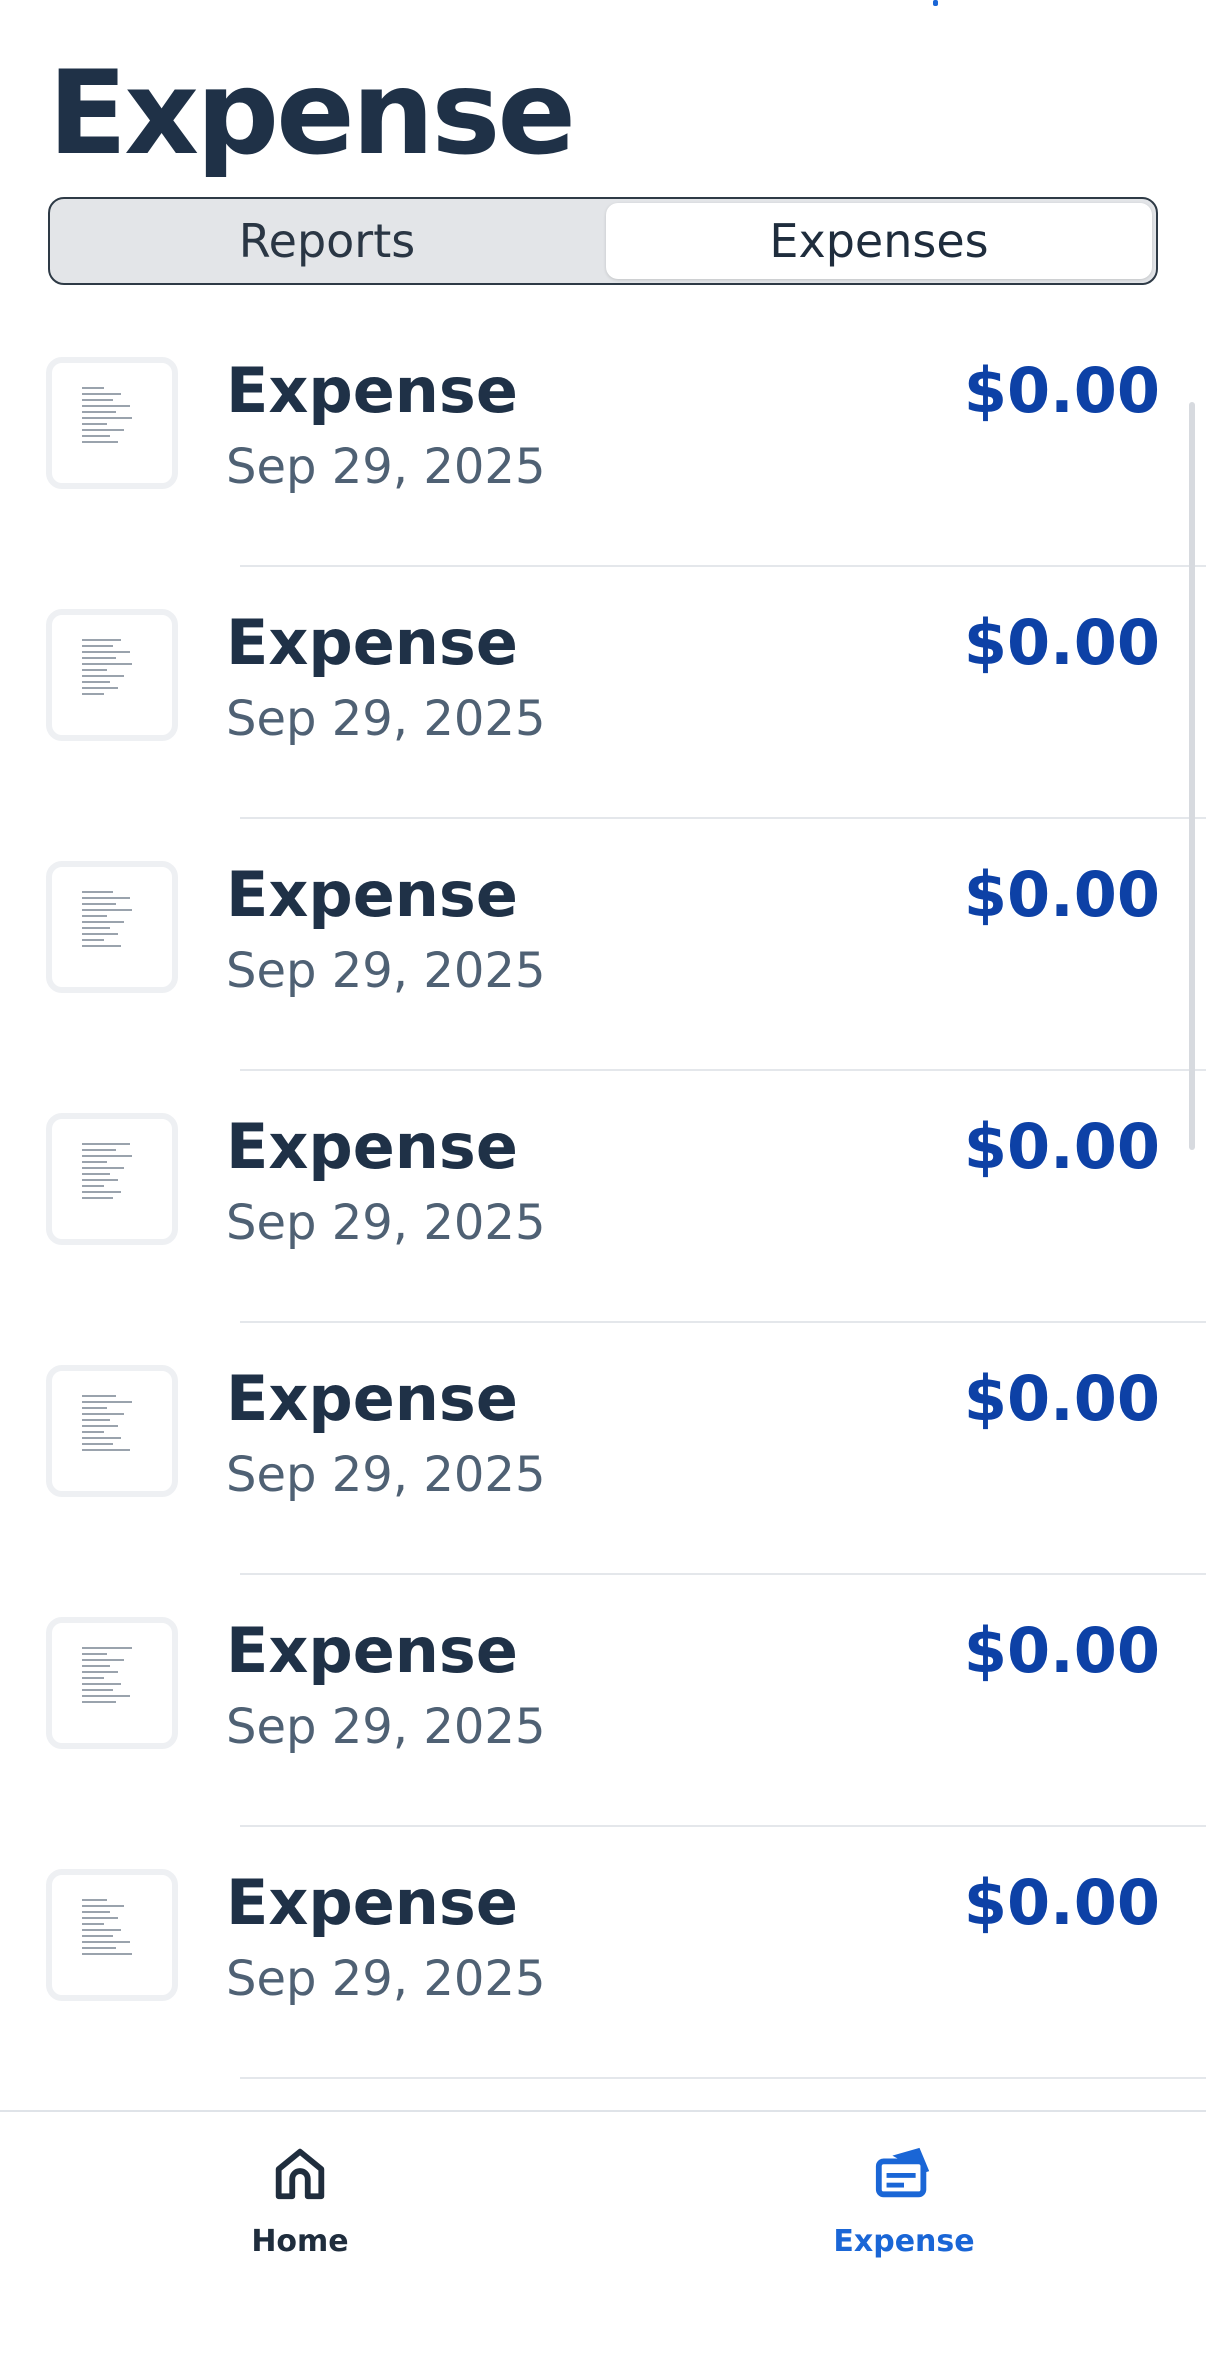 The height and width of the screenshot is (2362, 1206). I want to click on top-accent-mark, so click(935, 3).